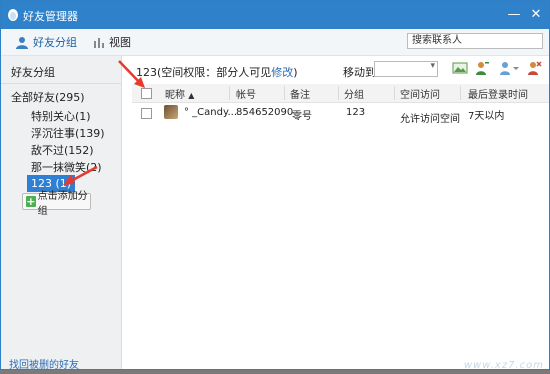  I want to click on avatar, so click(171, 112).